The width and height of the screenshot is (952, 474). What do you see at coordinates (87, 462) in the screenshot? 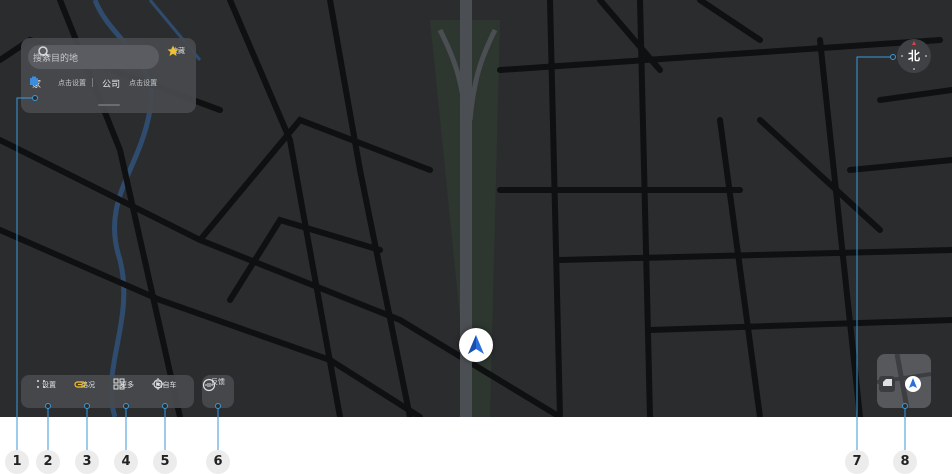
I see `callout-number: 3` at bounding box center [87, 462].